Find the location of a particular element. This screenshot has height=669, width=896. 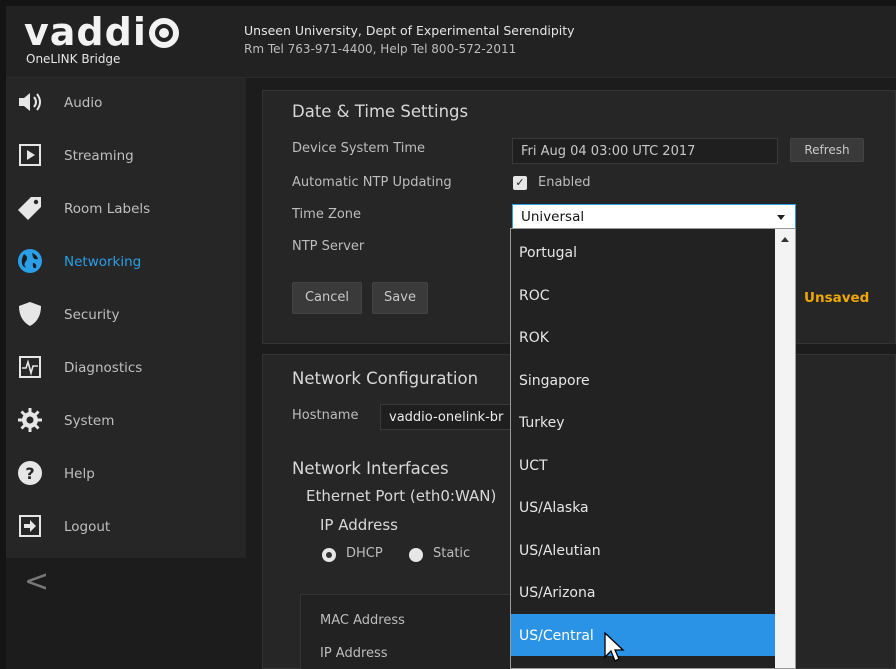

help-icon: ? is located at coordinates (30, 473).